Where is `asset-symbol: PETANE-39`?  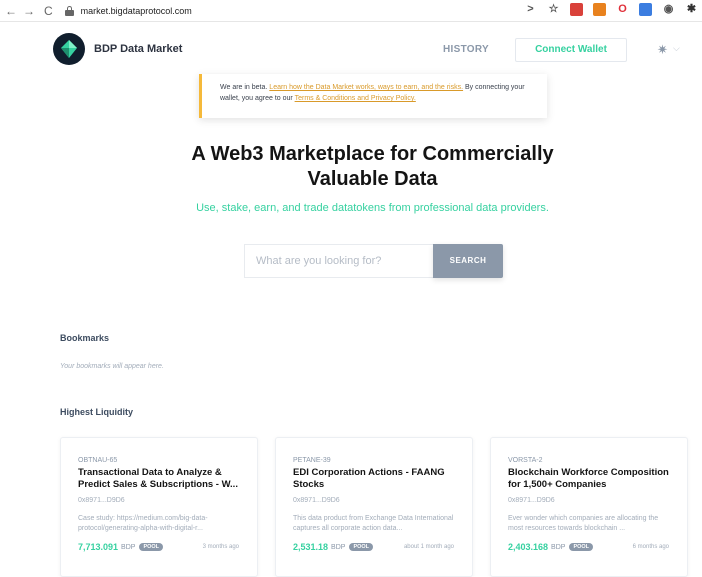
asset-symbol: PETANE-39 is located at coordinates (312, 460).